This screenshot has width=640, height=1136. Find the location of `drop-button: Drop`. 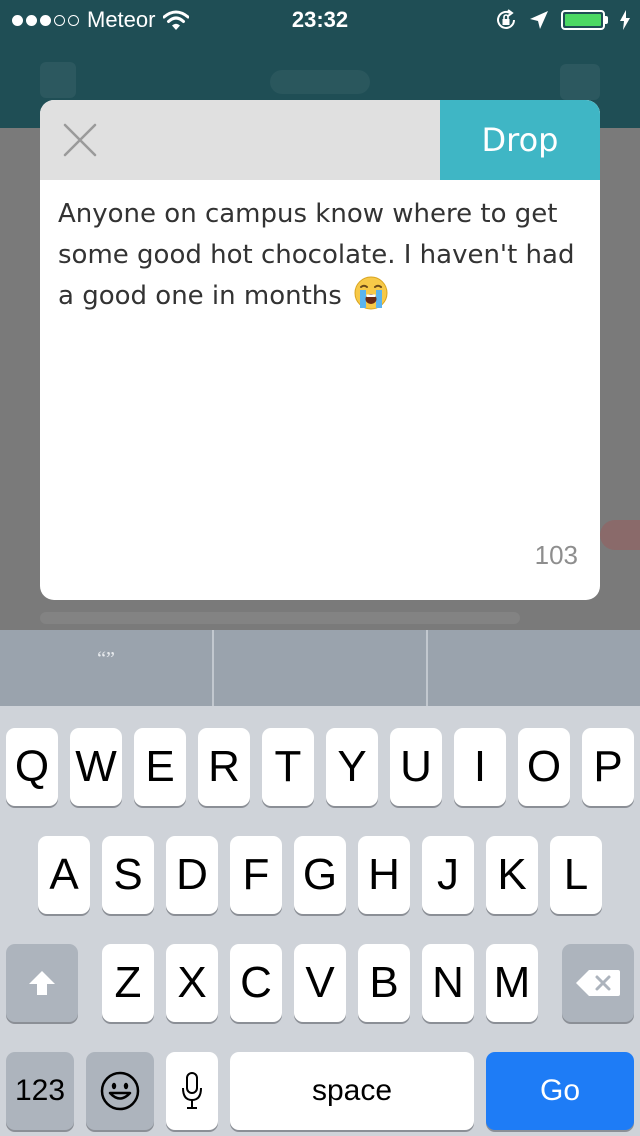

drop-button: Drop is located at coordinates (520, 140).